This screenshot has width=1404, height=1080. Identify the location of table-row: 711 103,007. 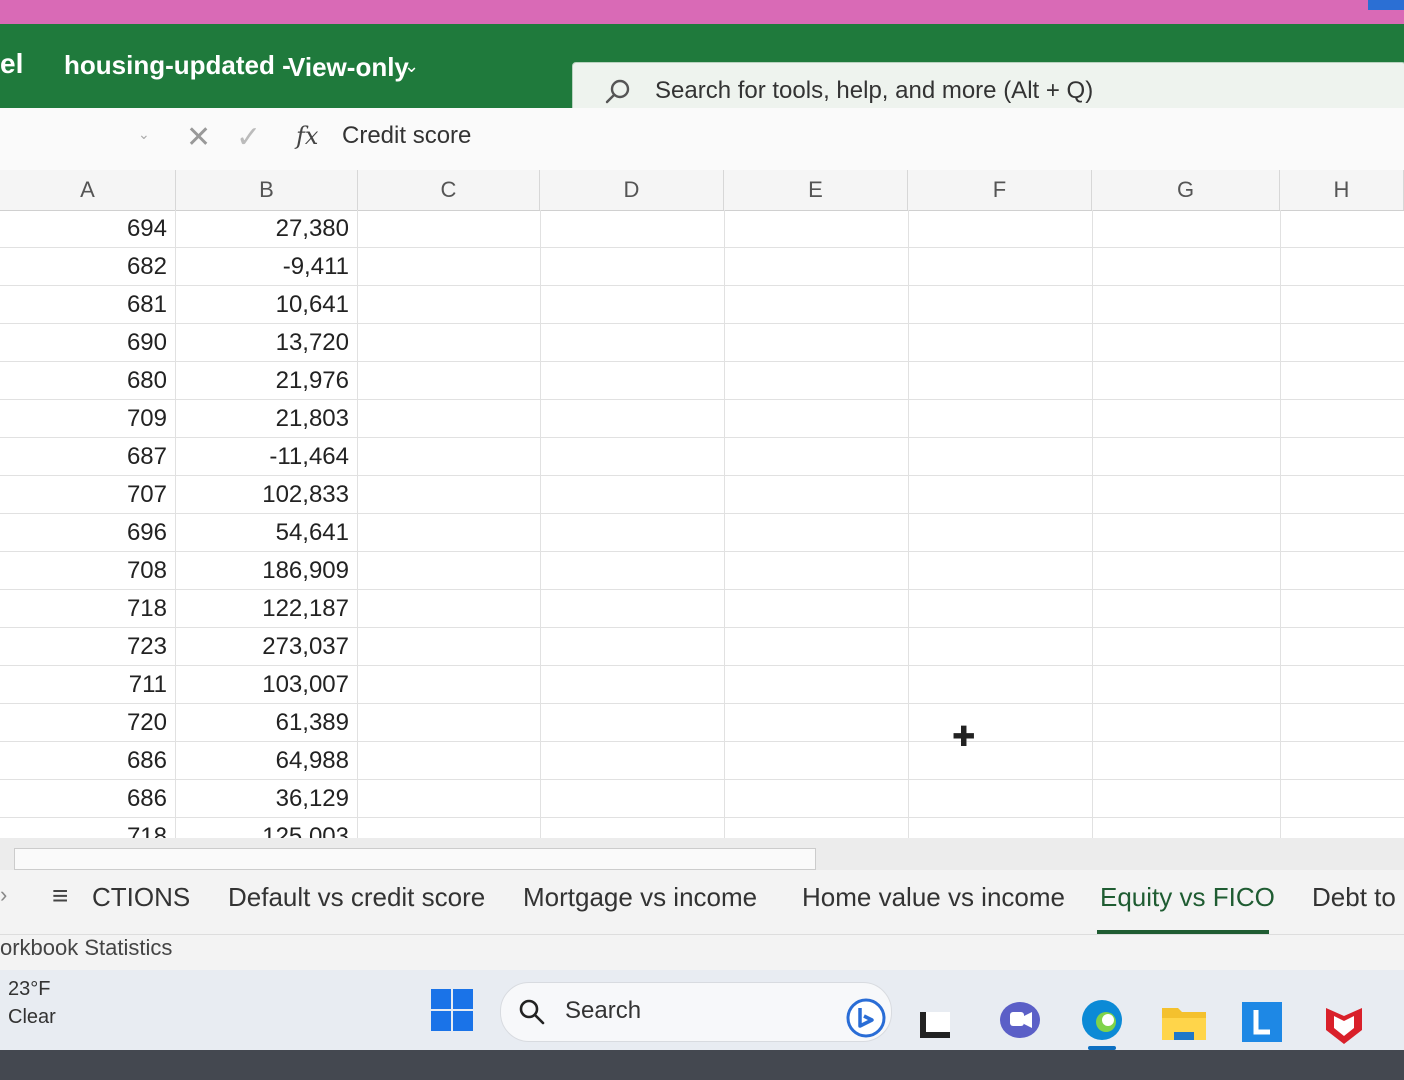
(702, 685).